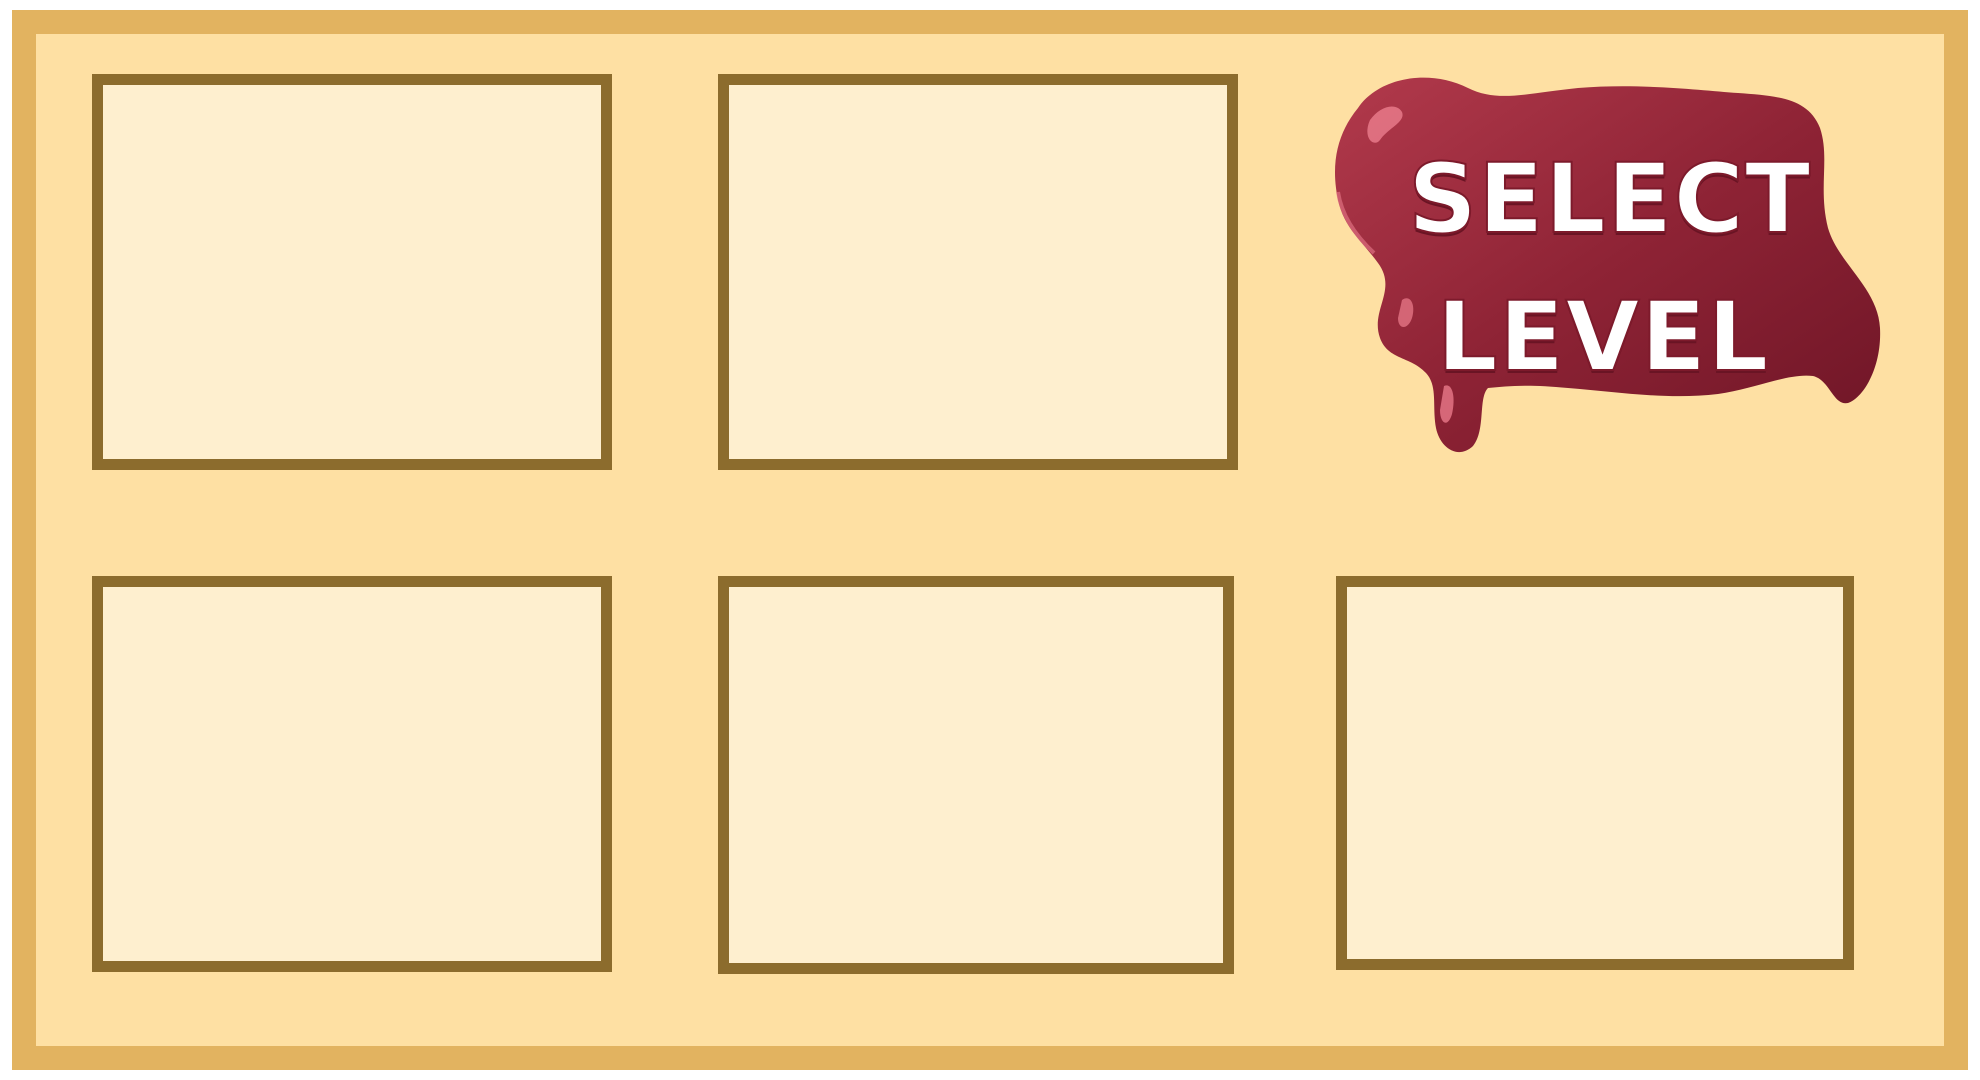 The height and width of the screenshot is (1080, 1980). I want to click on title-text: SELECT LEVEL, so click(1609, 268).